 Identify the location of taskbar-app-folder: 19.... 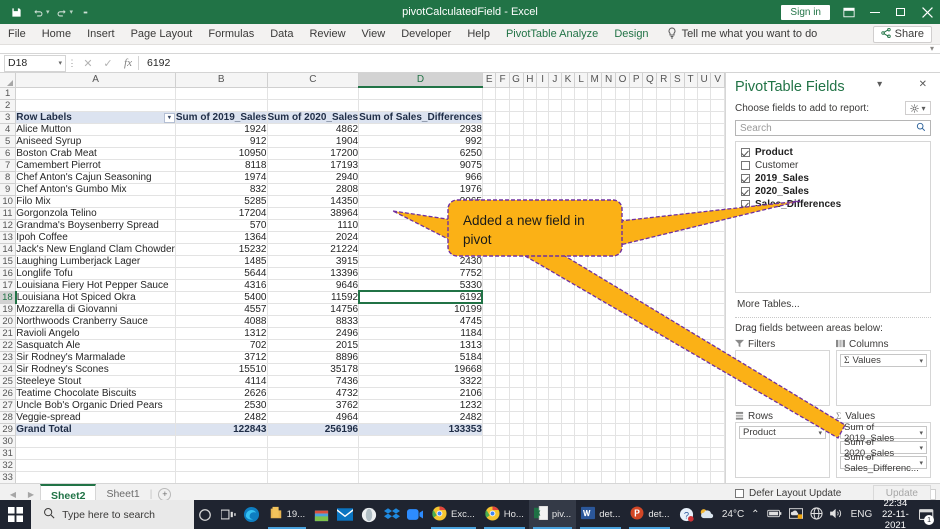
(287, 514).